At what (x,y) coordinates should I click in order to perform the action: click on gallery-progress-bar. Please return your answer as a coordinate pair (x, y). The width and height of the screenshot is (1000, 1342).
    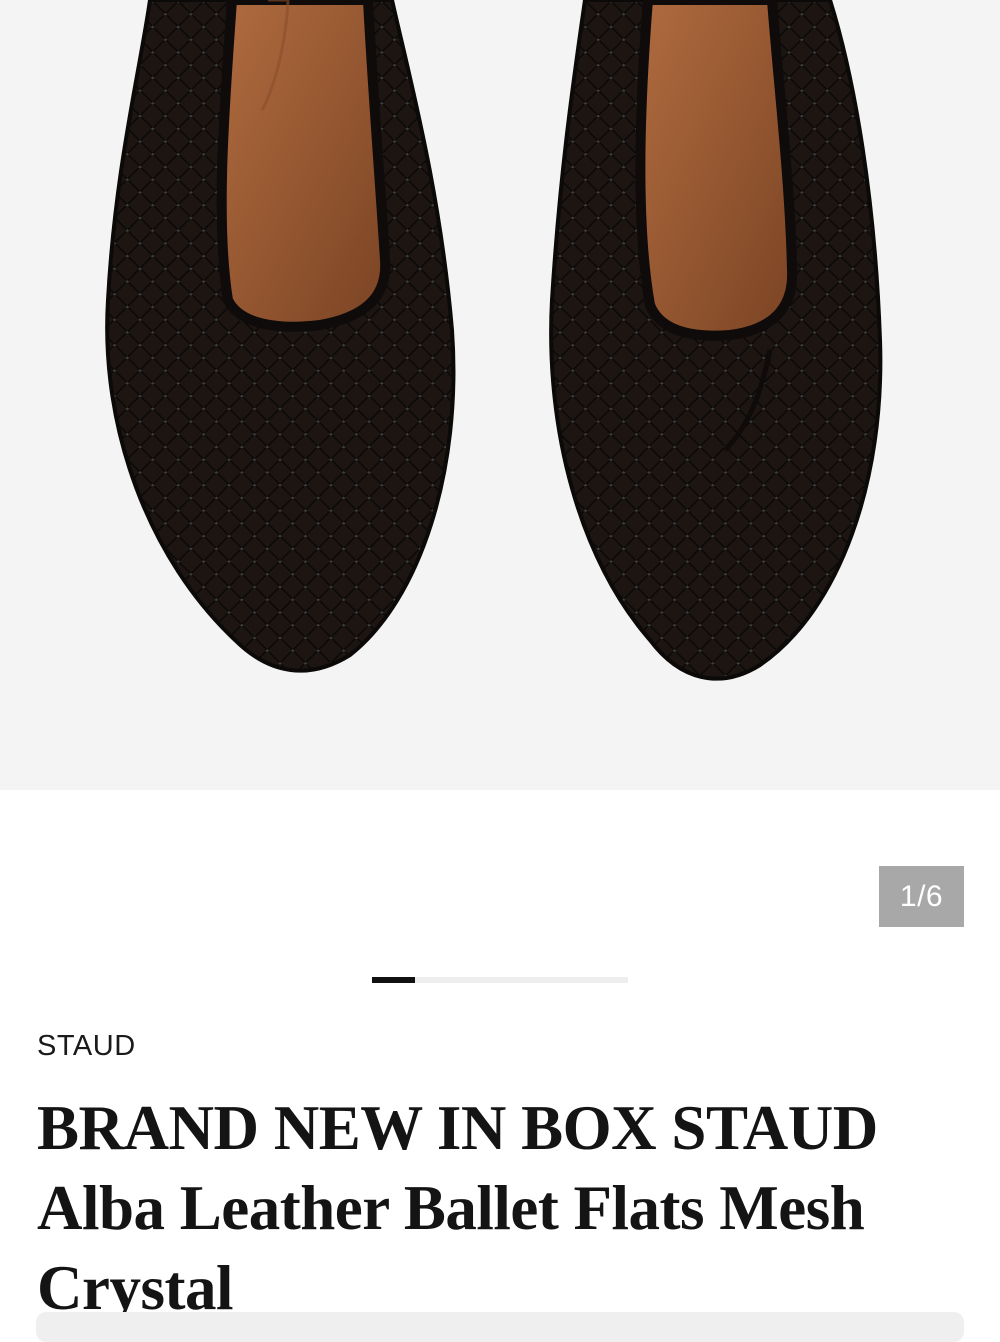
    Looking at the image, I should click on (500, 980).